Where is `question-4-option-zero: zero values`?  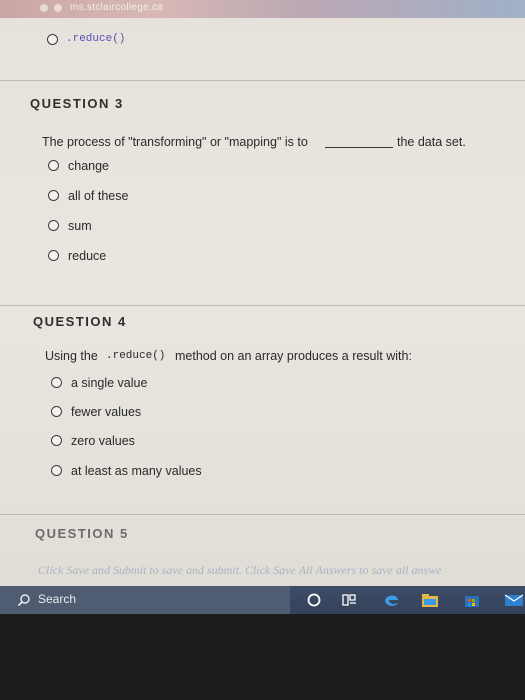 question-4-option-zero: zero values is located at coordinates (103, 441).